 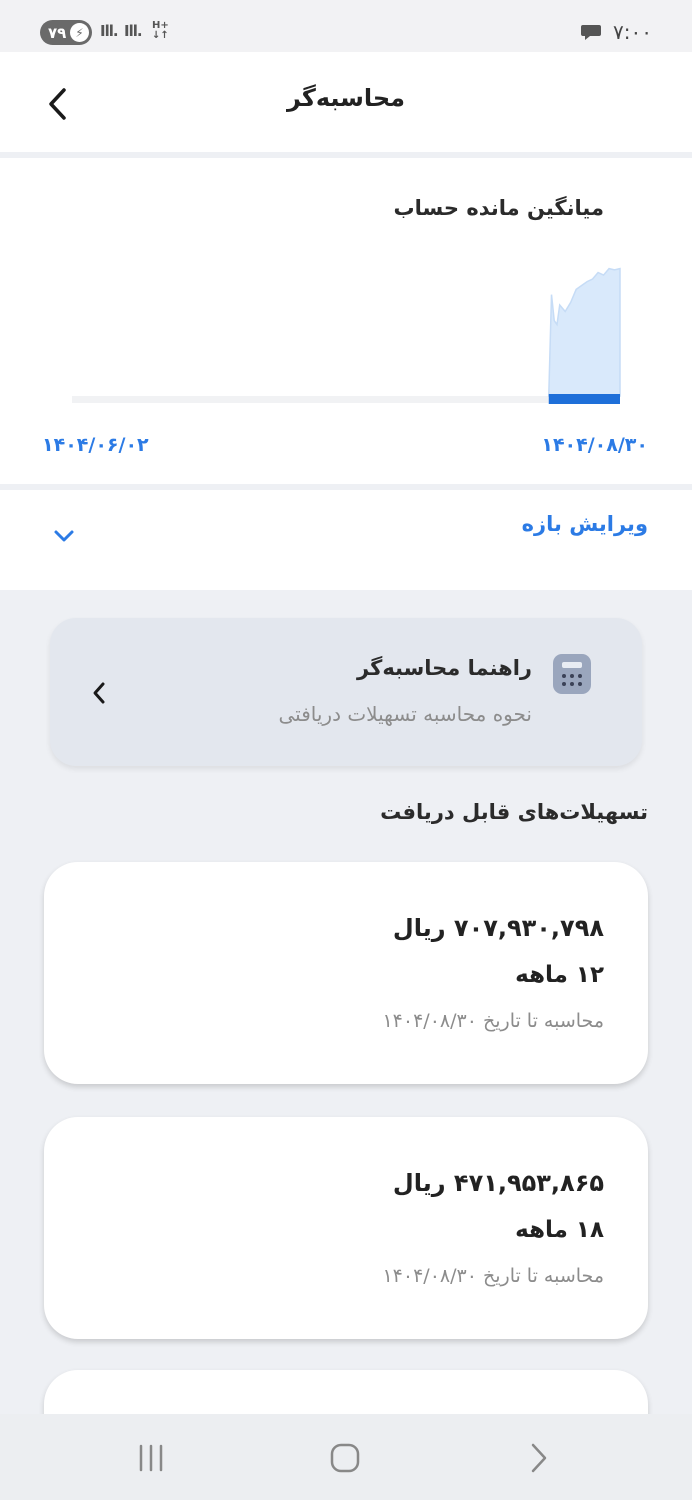 I want to click on guide-subtitle: نحوه محاسبه تسهیلات دریافتی, so click(x=405, y=714).